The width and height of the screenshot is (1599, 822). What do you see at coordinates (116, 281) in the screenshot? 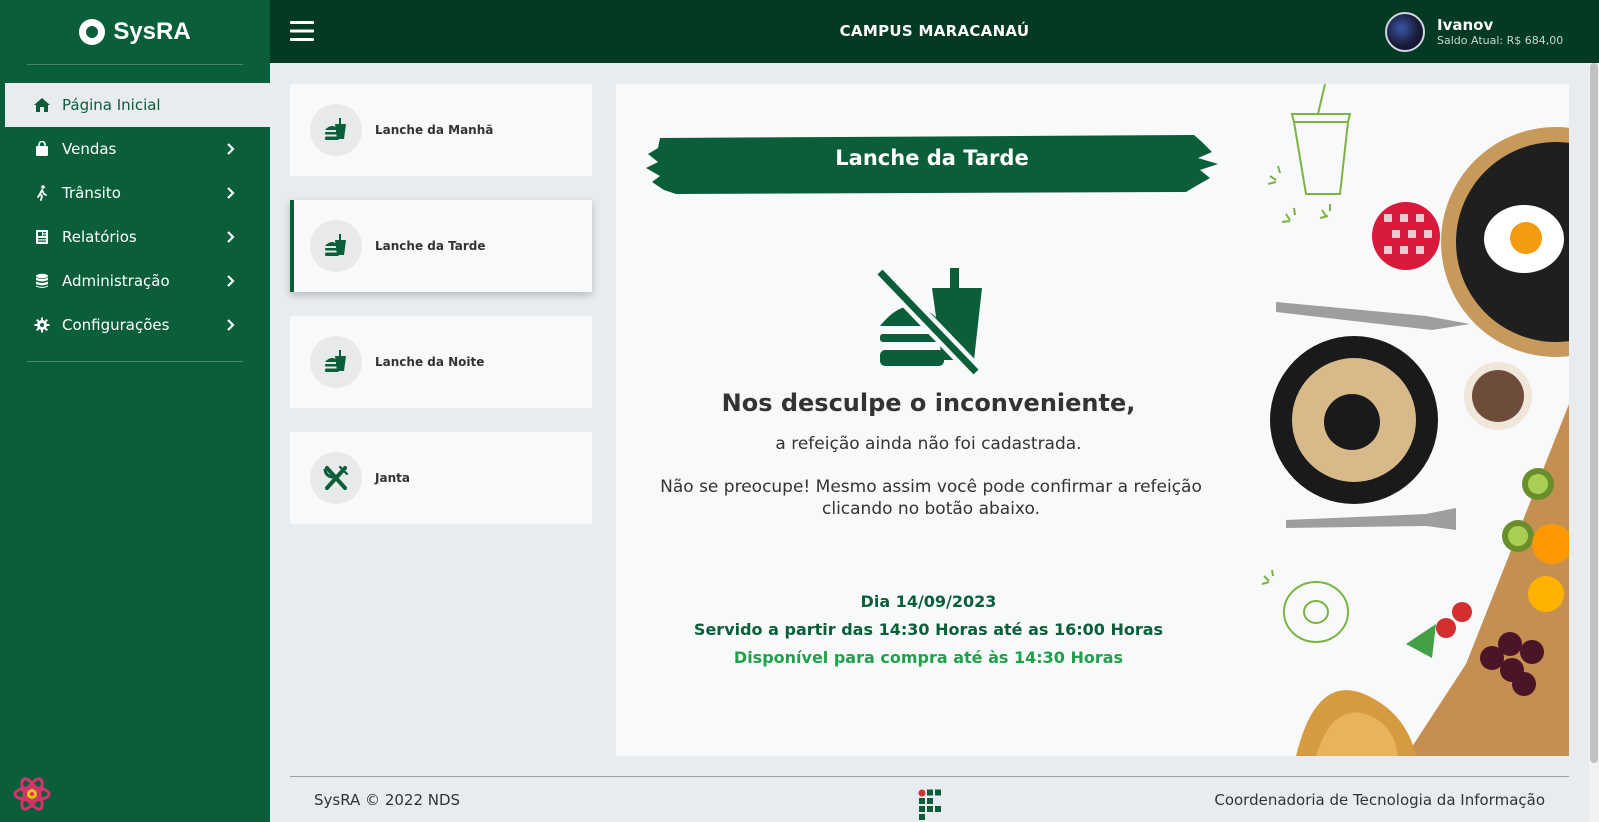
I see `sidebar-item-label: Administração` at bounding box center [116, 281].